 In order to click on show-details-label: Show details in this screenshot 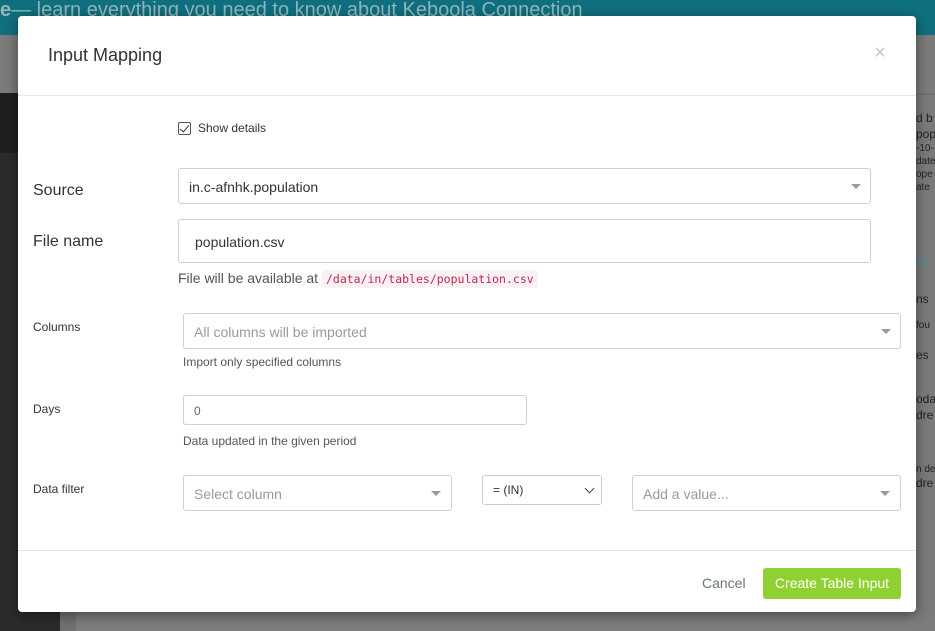, I will do `click(232, 128)`.